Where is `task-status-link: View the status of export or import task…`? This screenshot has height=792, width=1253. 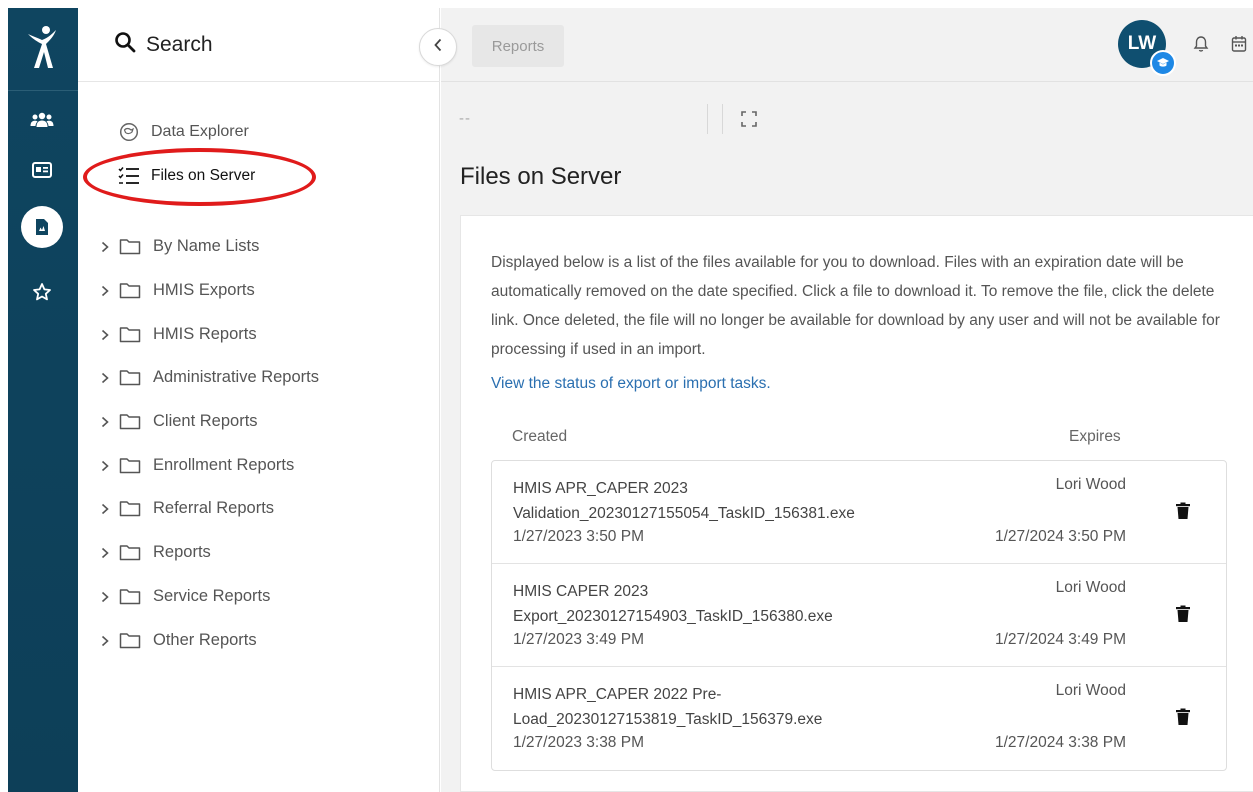 task-status-link: View the status of export or import task… is located at coordinates (631, 384).